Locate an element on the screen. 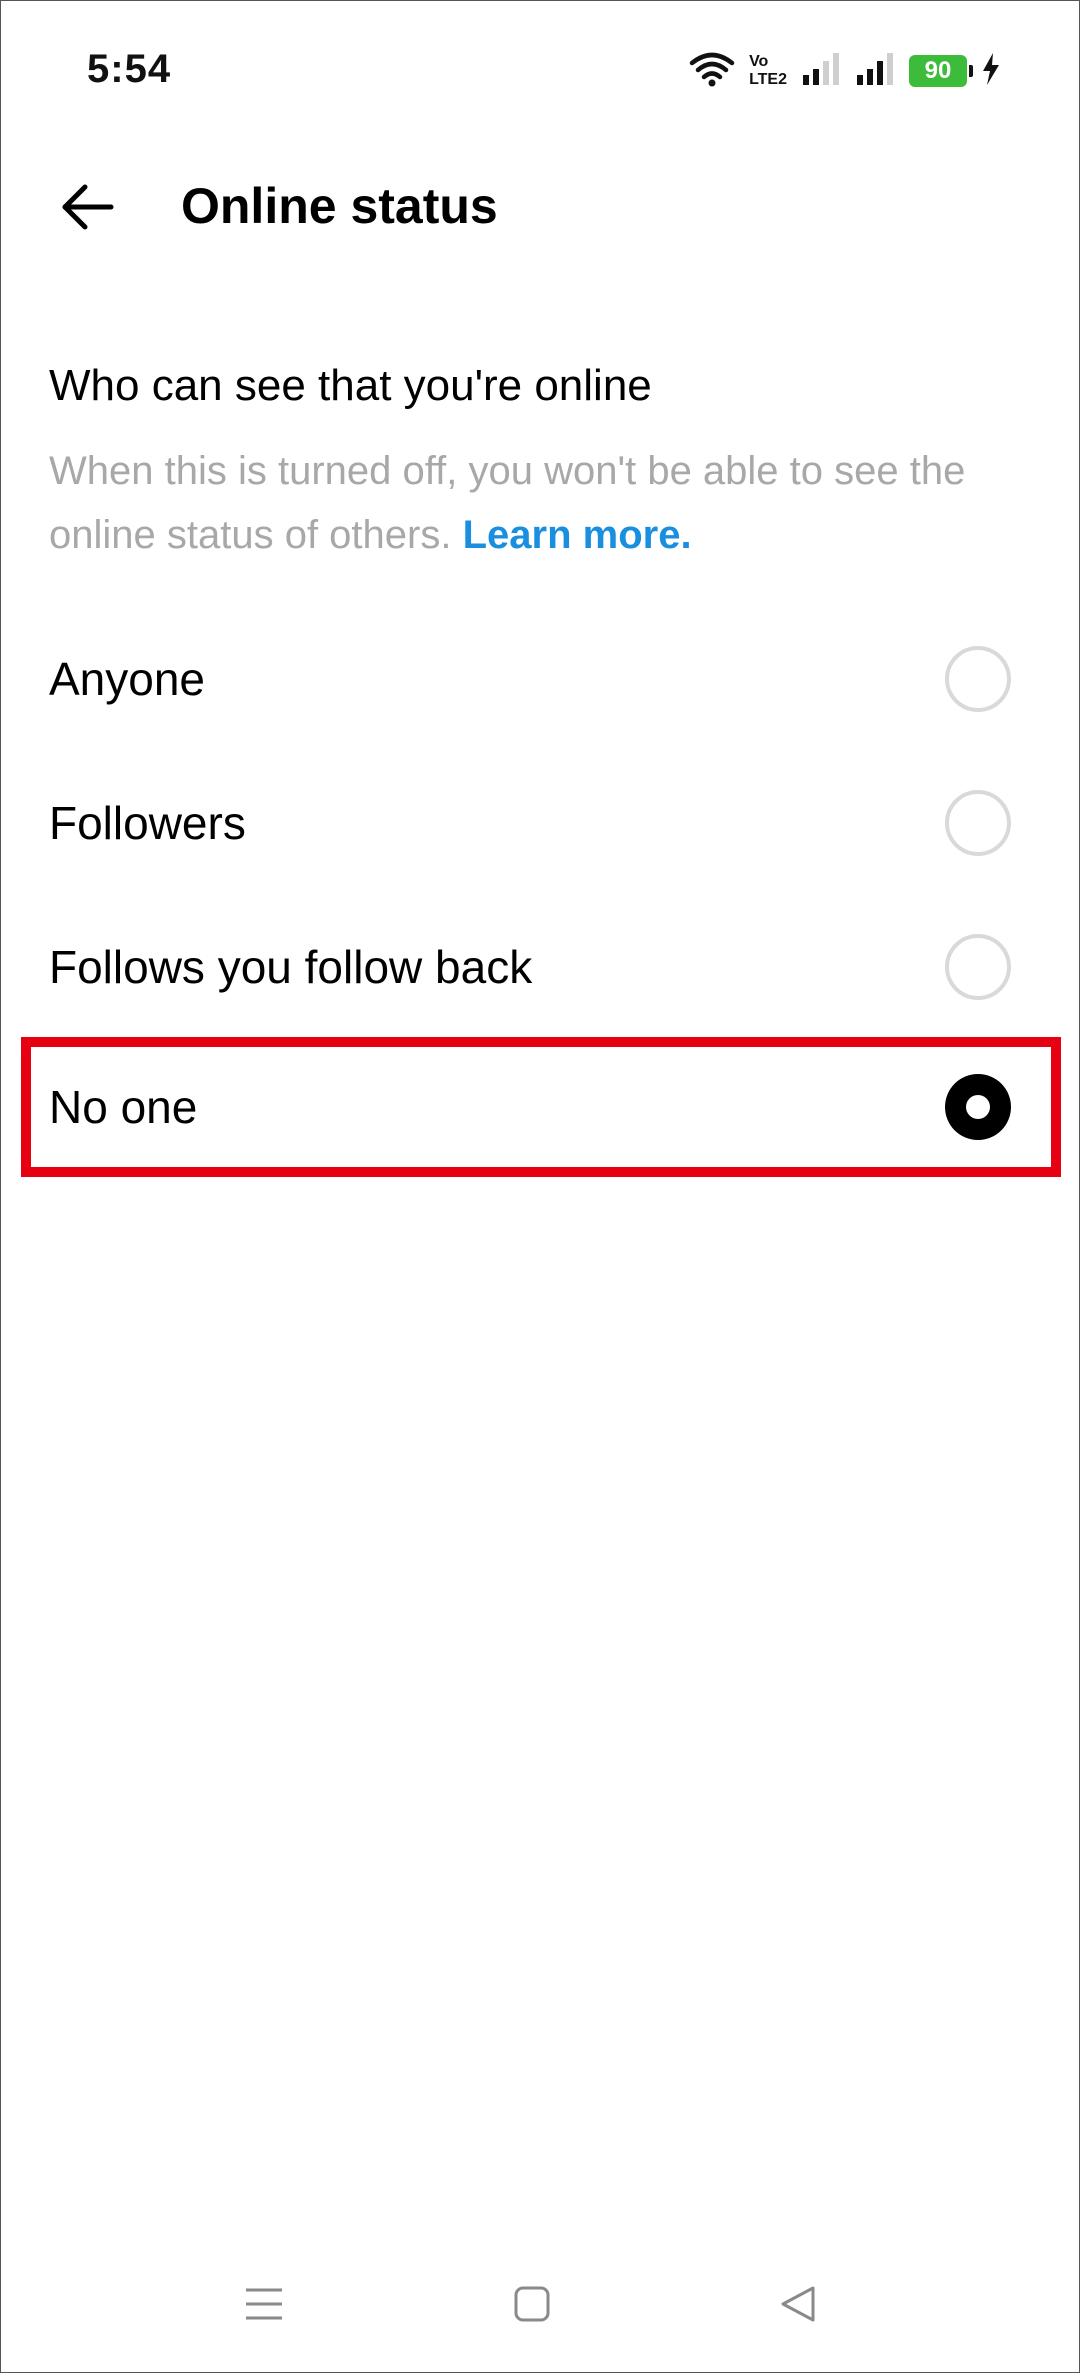 The image size is (1080, 2373). option-followers: Followers is located at coordinates (541, 823).